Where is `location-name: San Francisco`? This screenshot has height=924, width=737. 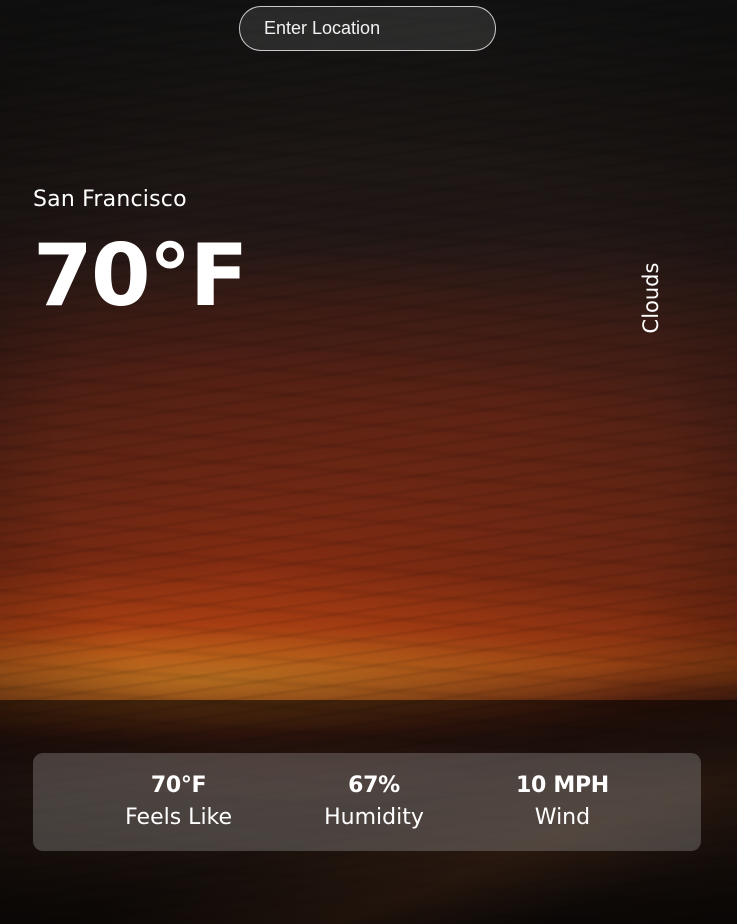
location-name: San Francisco is located at coordinates (110, 199).